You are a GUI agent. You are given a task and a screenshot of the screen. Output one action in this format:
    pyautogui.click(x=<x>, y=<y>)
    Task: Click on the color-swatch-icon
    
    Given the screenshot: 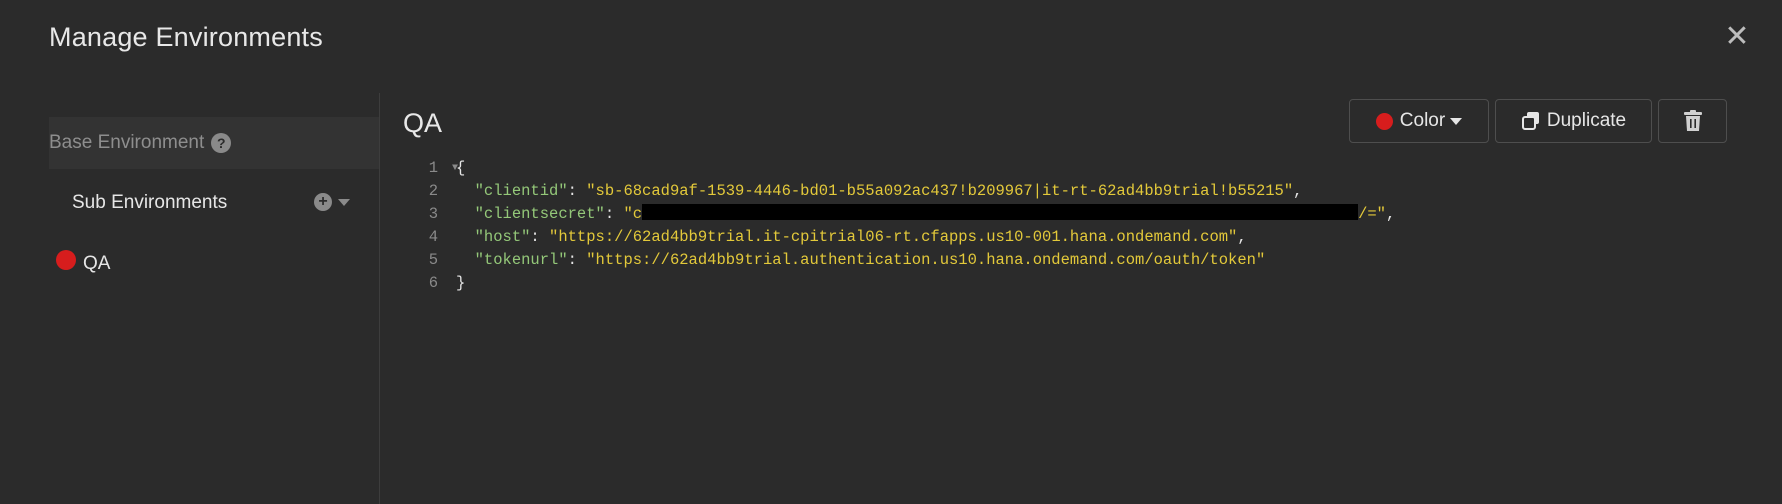 What is the action you would take?
    pyautogui.click(x=1384, y=121)
    